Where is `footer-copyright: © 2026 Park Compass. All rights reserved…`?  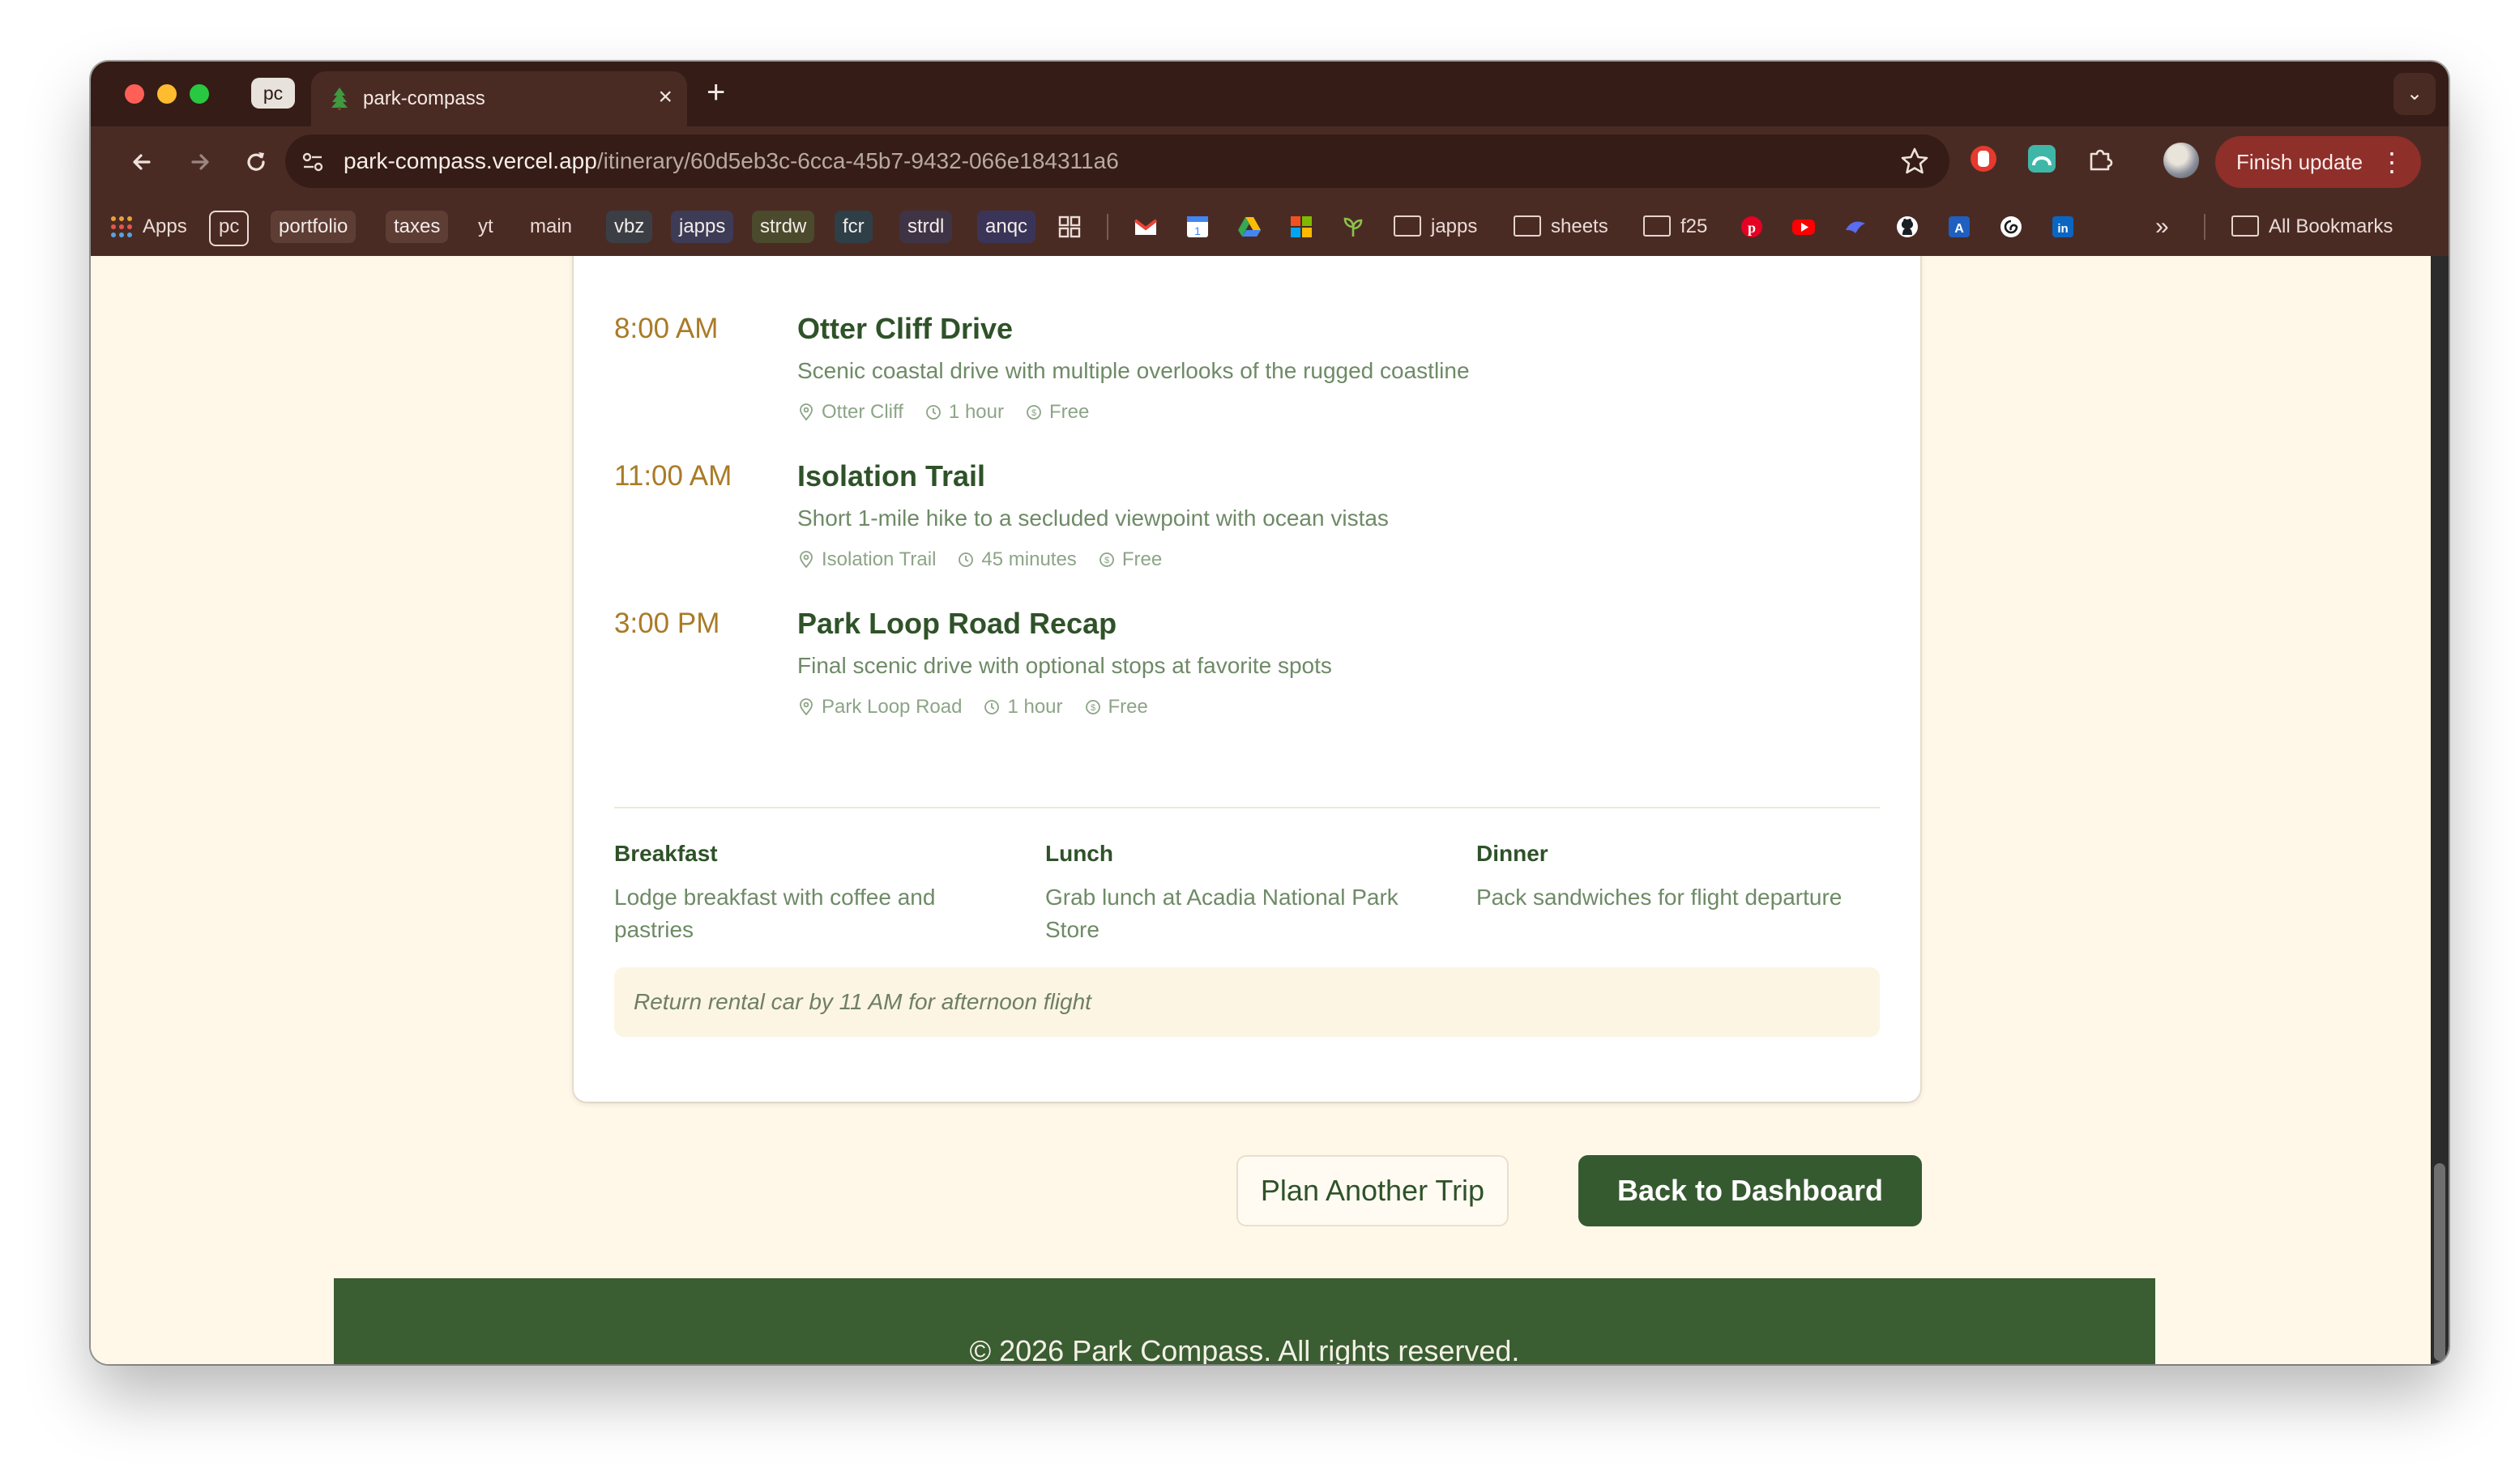 footer-copyright: © 2026 Park Compass. All rights reserved… is located at coordinates (1244, 1349).